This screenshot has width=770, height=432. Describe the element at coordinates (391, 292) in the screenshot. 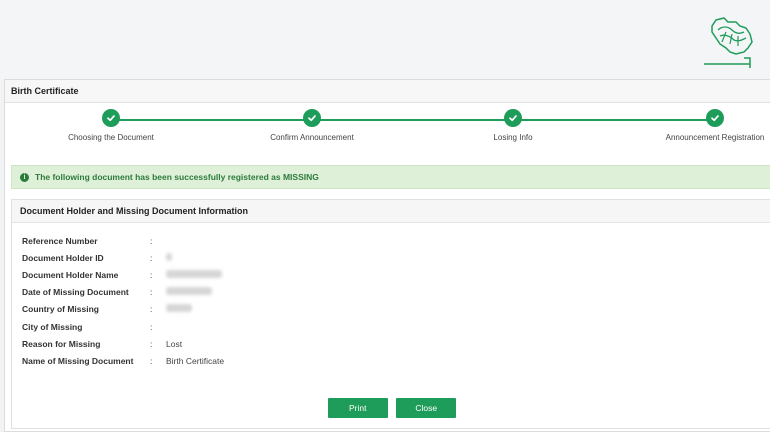

I see `info-row-date-missing: Date of Missing Document :` at that location.